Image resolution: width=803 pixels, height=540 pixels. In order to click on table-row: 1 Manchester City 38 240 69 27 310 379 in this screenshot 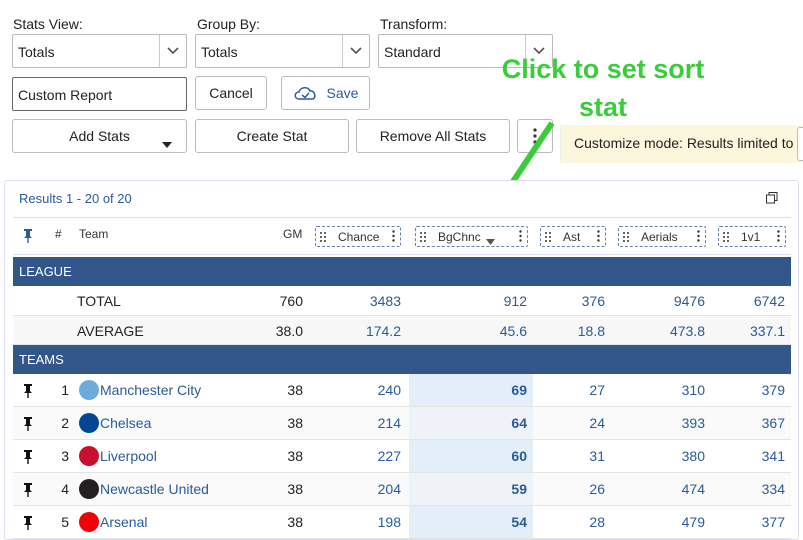, I will do `click(402, 390)`.